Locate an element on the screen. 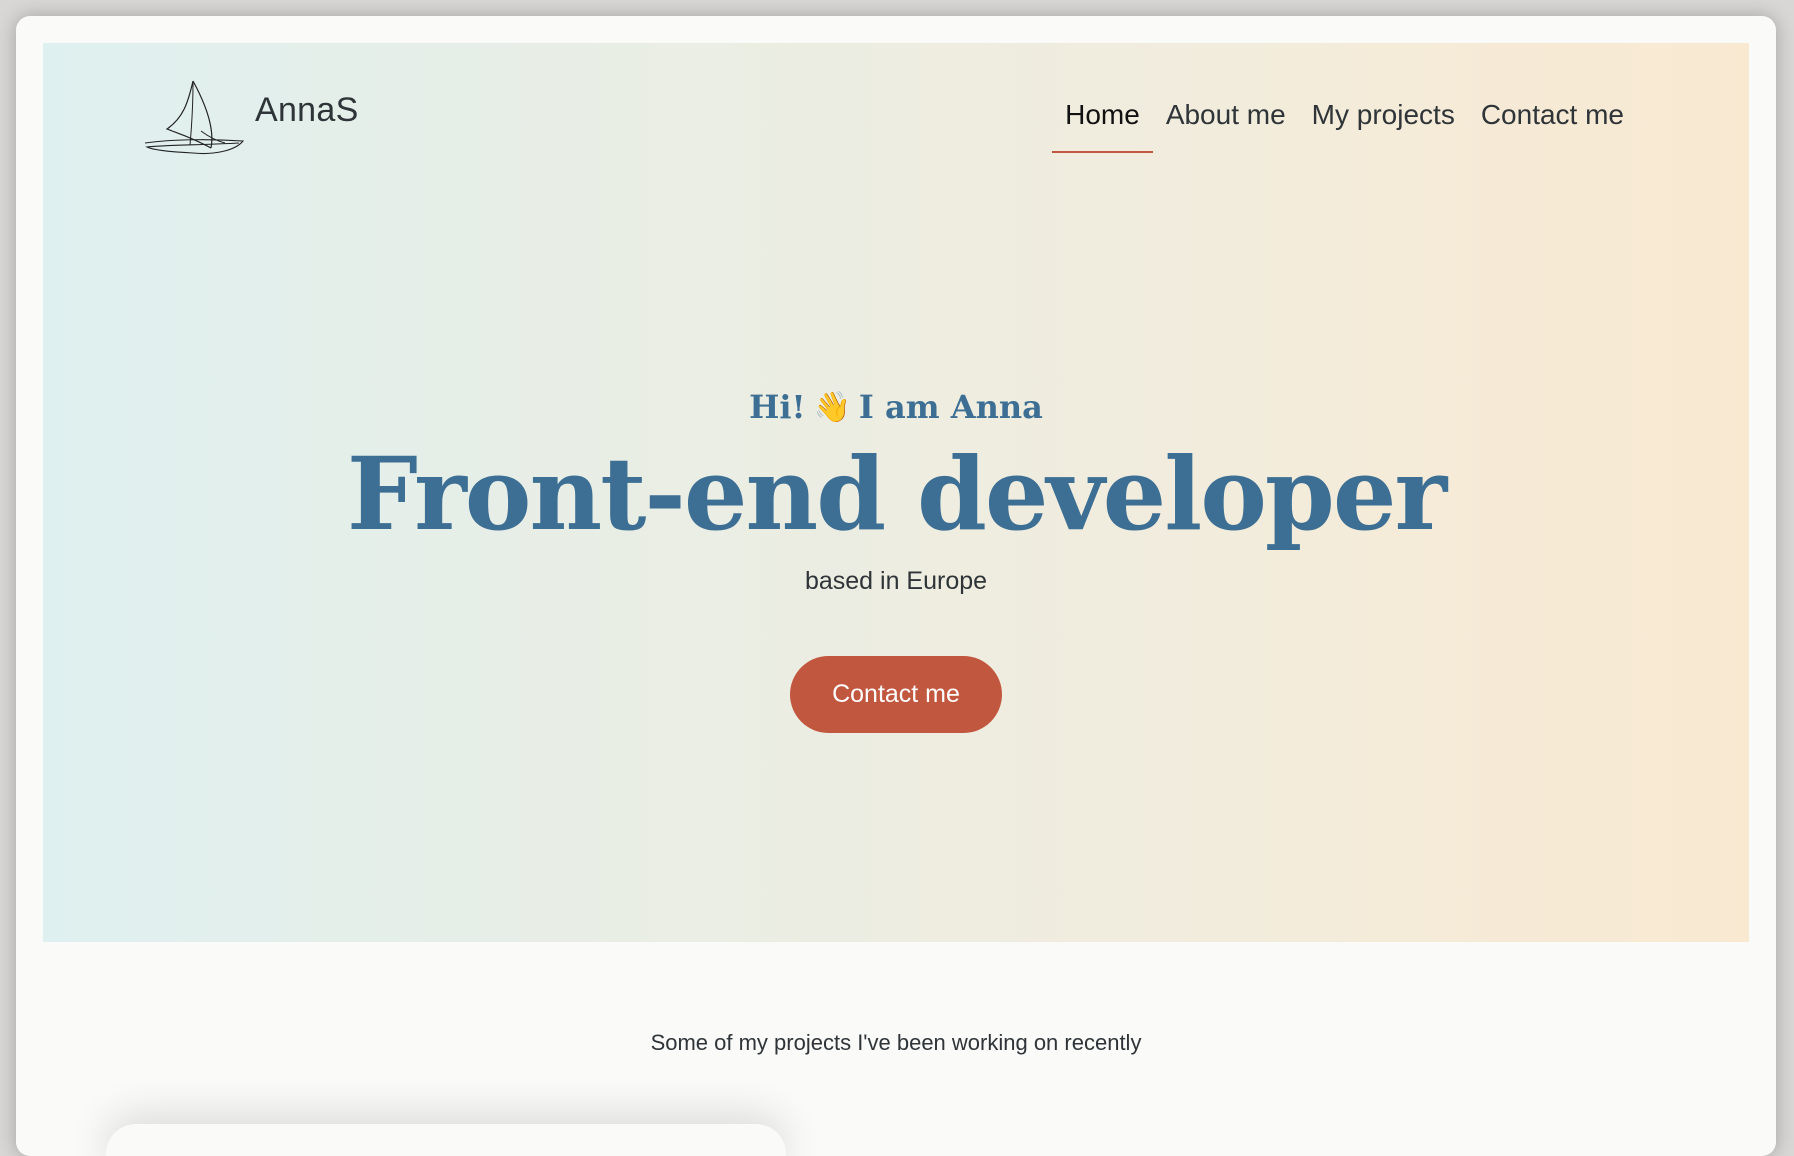 Image resolution: width=1794 pixels, height=1156 pixels. waving-hand-icon: 👋 is located at coordinates (832, 407).